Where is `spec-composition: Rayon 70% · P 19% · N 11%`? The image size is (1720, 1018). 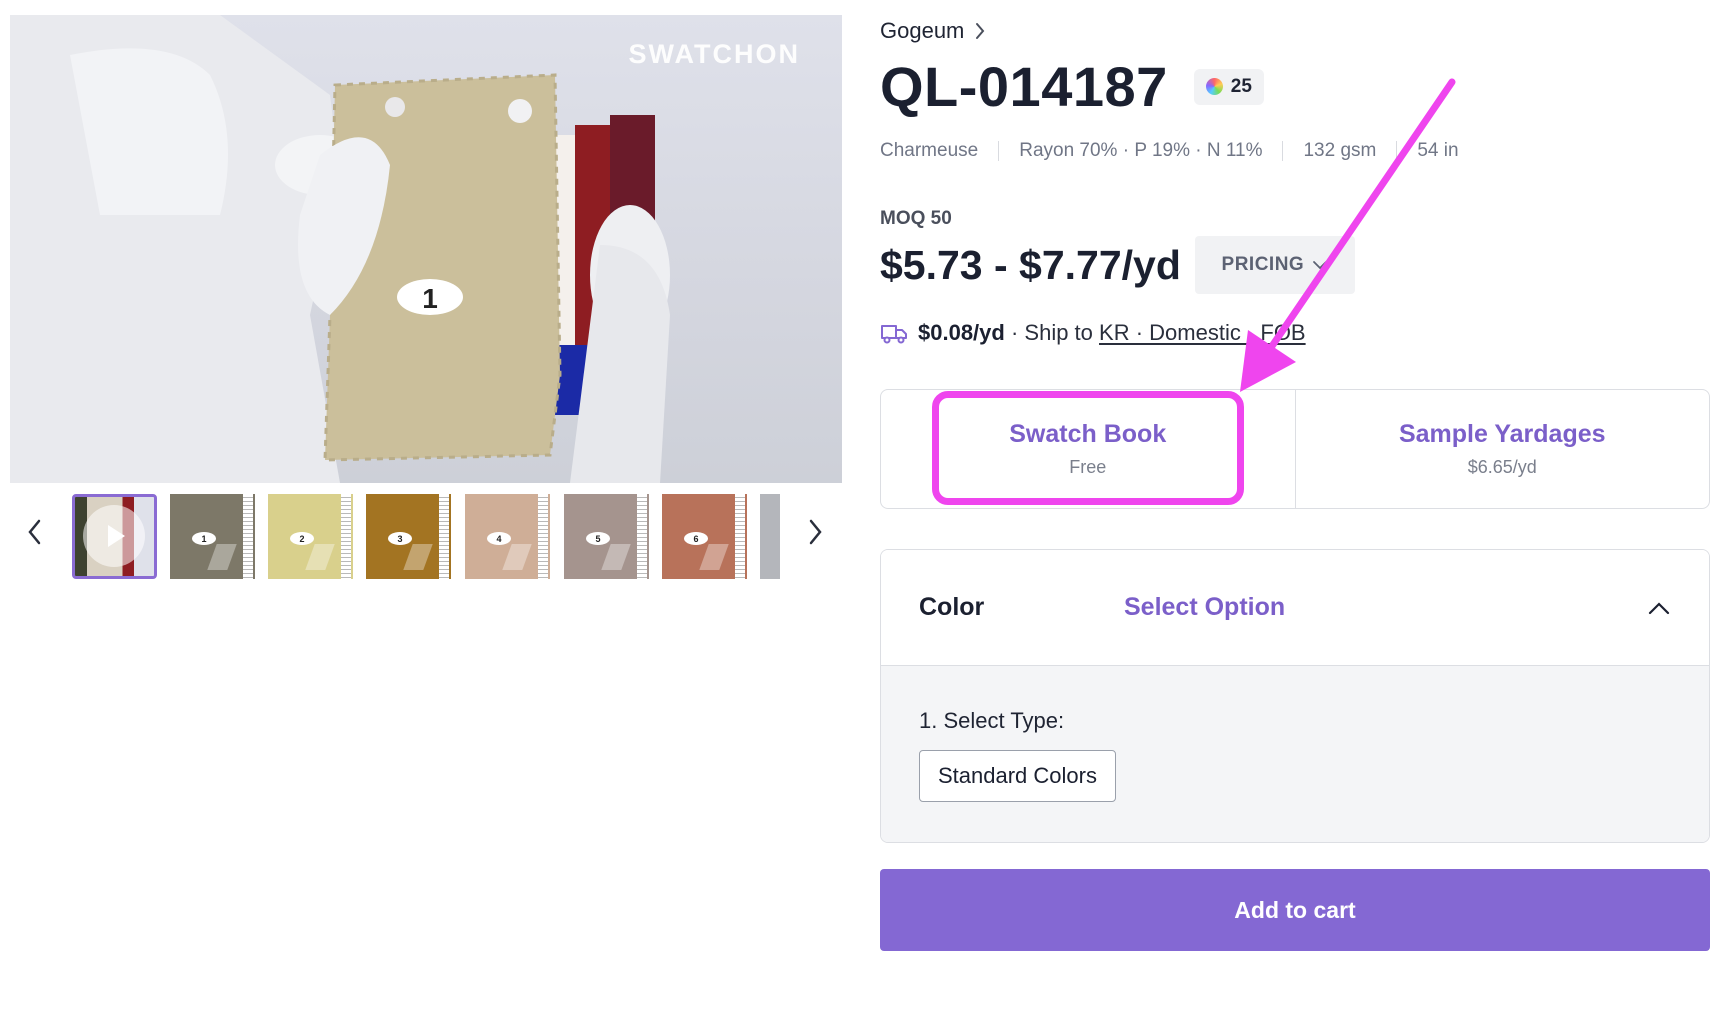
spec-composition: Rayon 70% · P 19% · N 11% is located at coordinates (1141, 150).